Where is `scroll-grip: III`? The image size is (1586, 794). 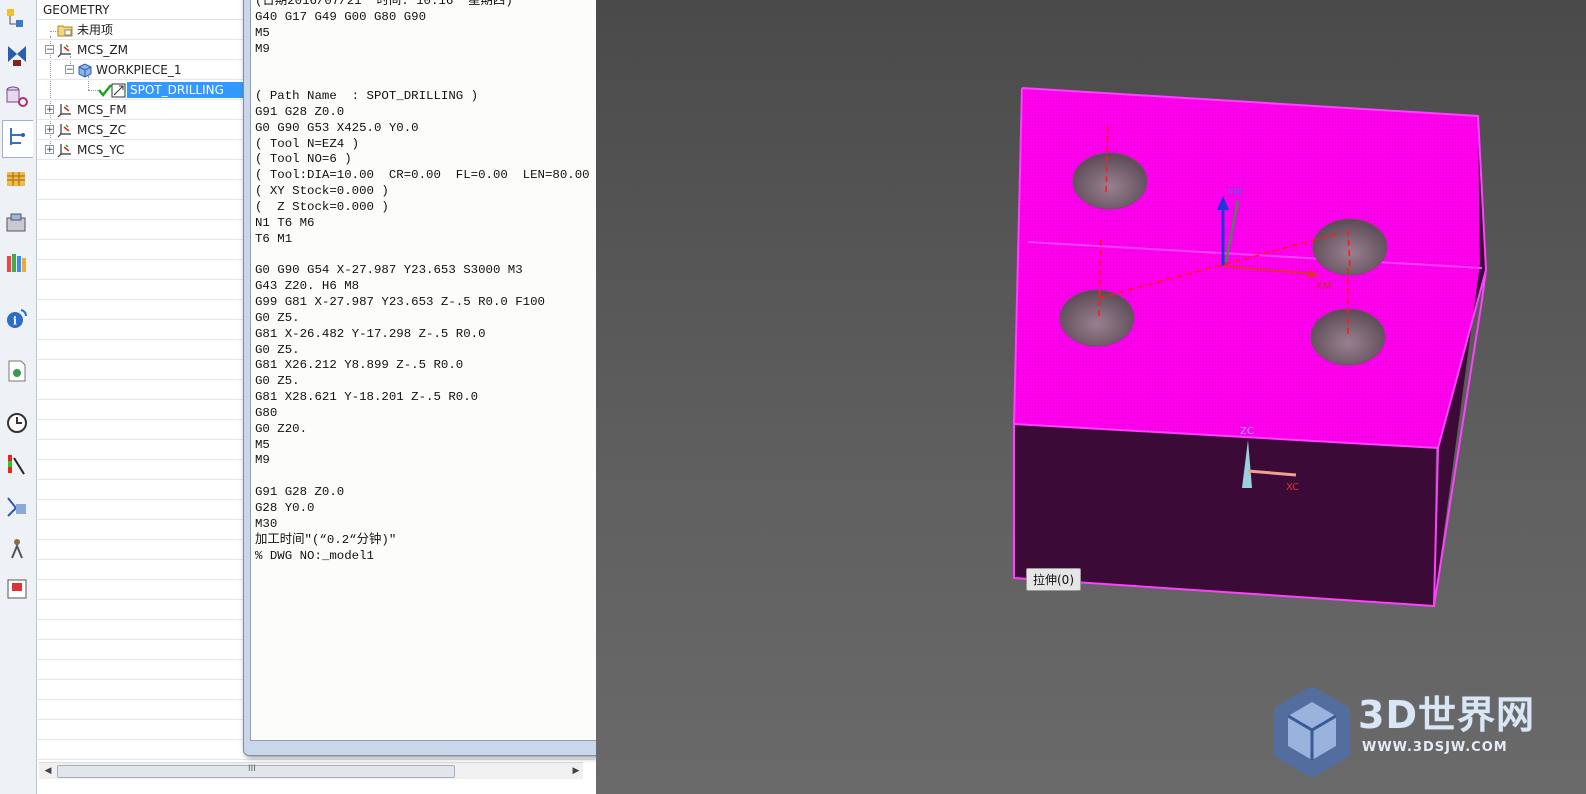 scroll-grip: III is located at coordinates (252, 769).